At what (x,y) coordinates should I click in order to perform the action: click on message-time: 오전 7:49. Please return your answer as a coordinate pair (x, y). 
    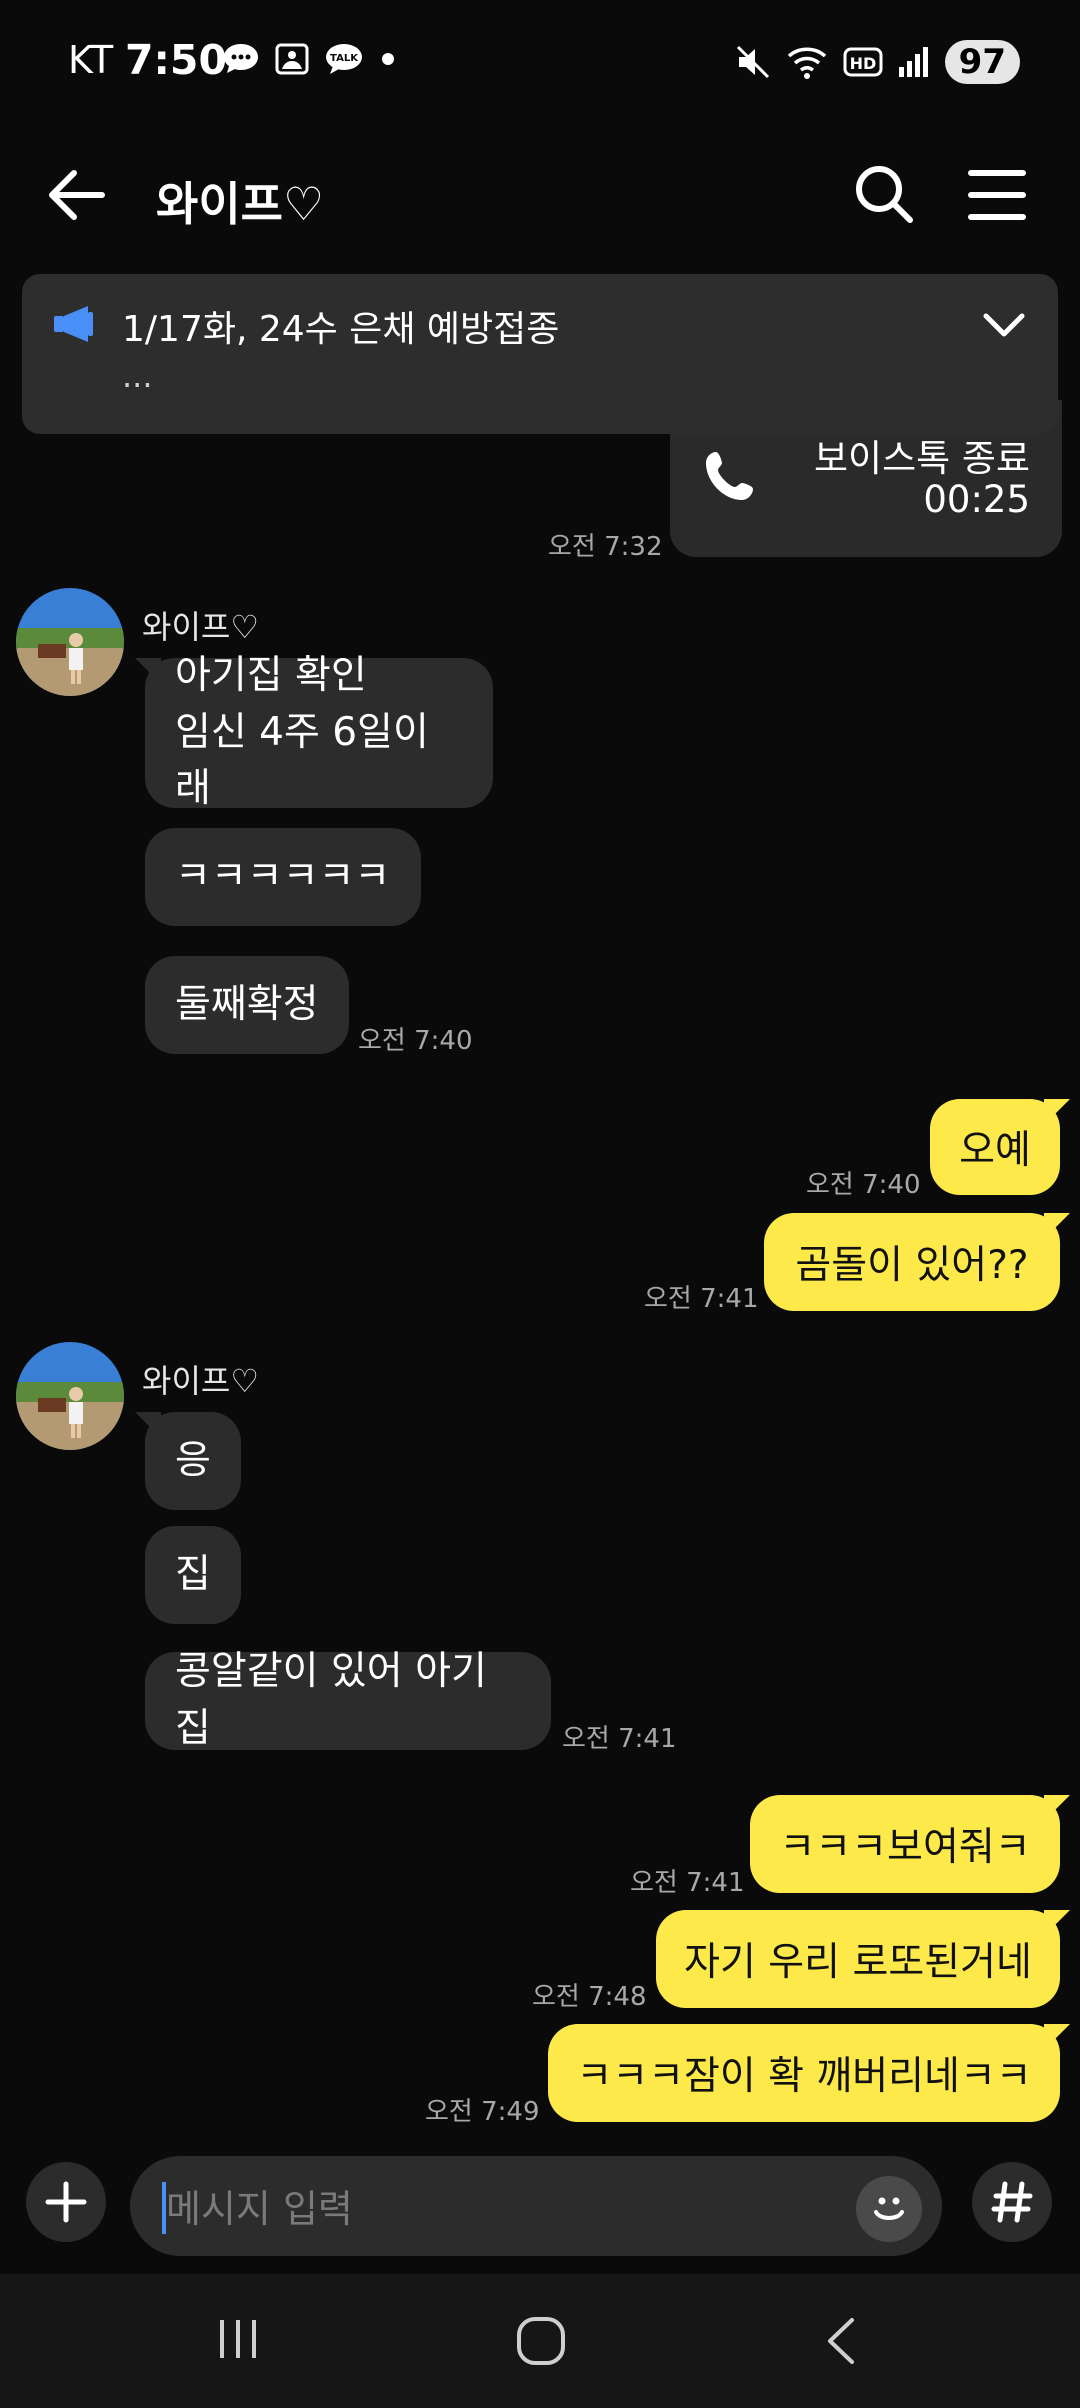
    Looking at the image, I should click on (482, 2112).